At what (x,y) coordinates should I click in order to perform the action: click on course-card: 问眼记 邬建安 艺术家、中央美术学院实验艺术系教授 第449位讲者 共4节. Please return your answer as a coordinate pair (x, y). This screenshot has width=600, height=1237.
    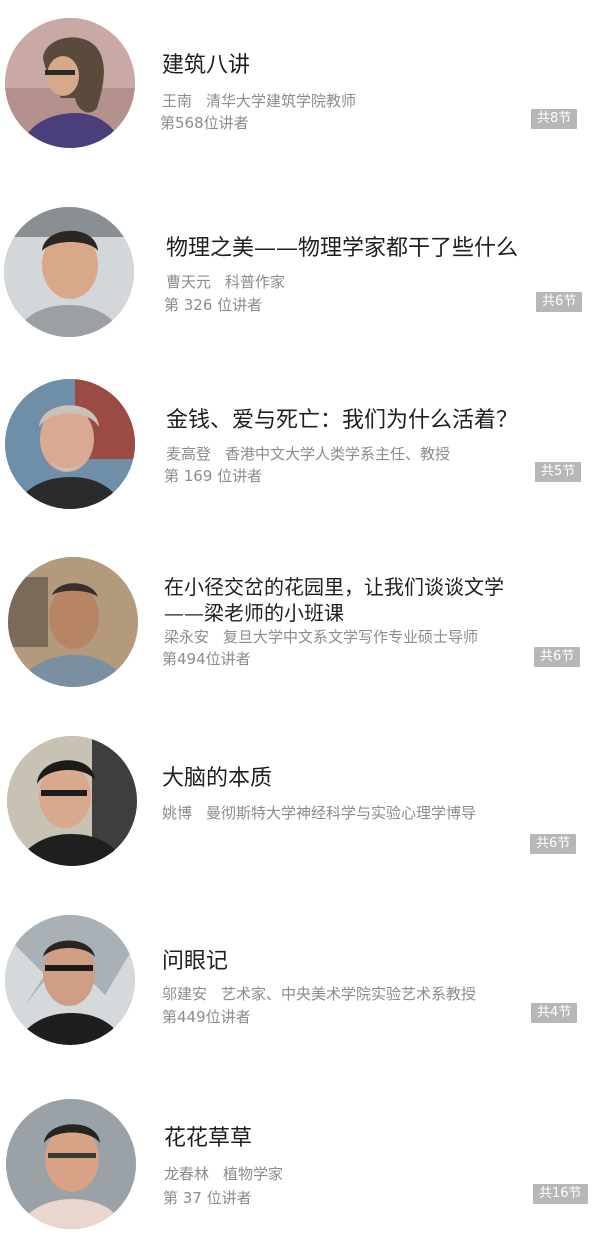
    Looking at the image, I should click on (300, 980).